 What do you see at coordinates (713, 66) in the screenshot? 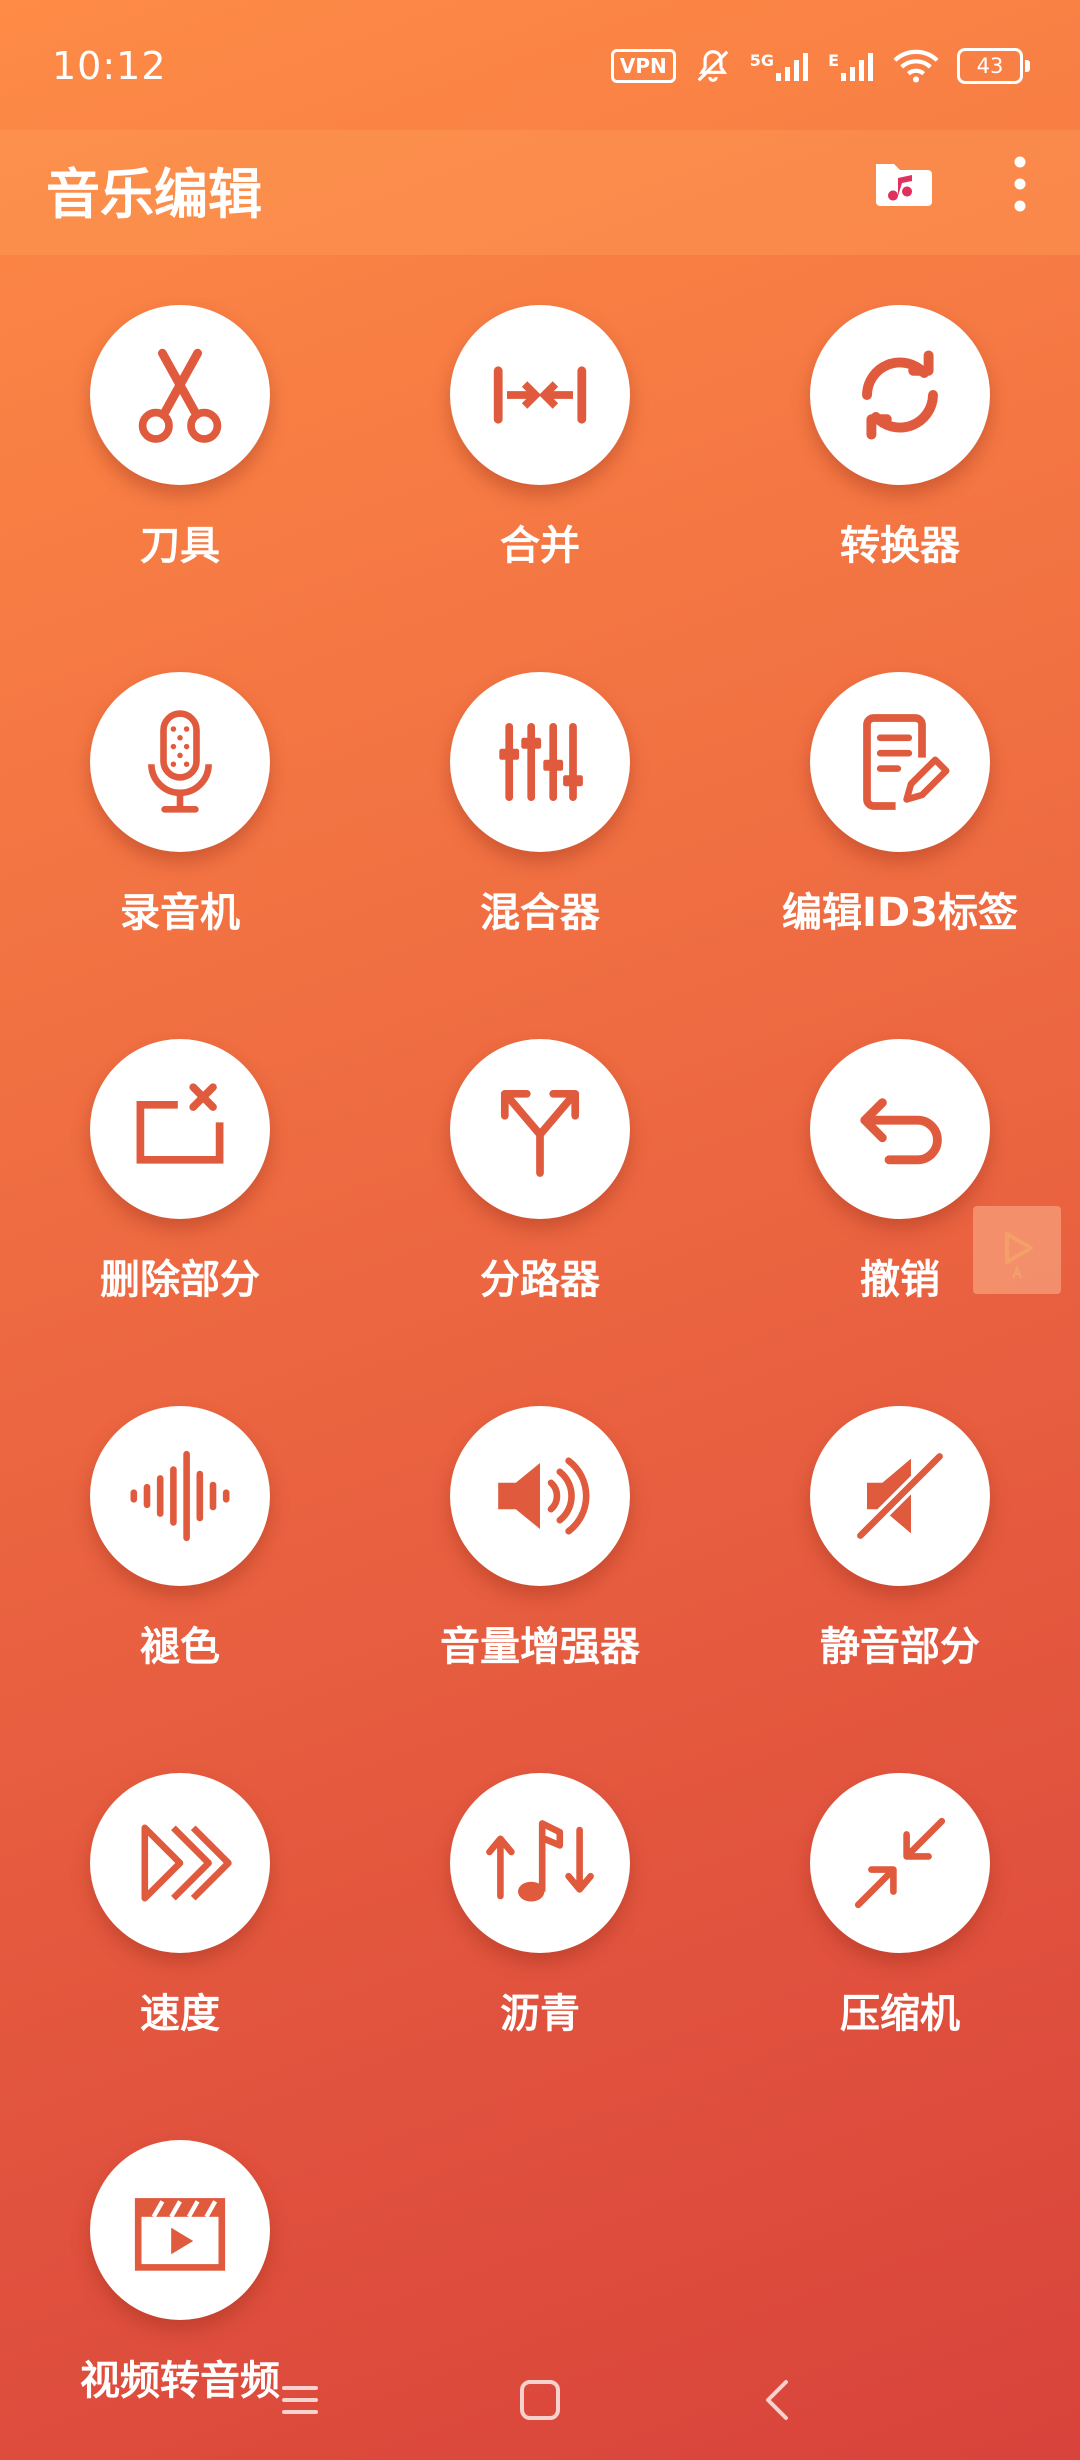
I see `mute-notification-icon` at bounding box center [713, 66].